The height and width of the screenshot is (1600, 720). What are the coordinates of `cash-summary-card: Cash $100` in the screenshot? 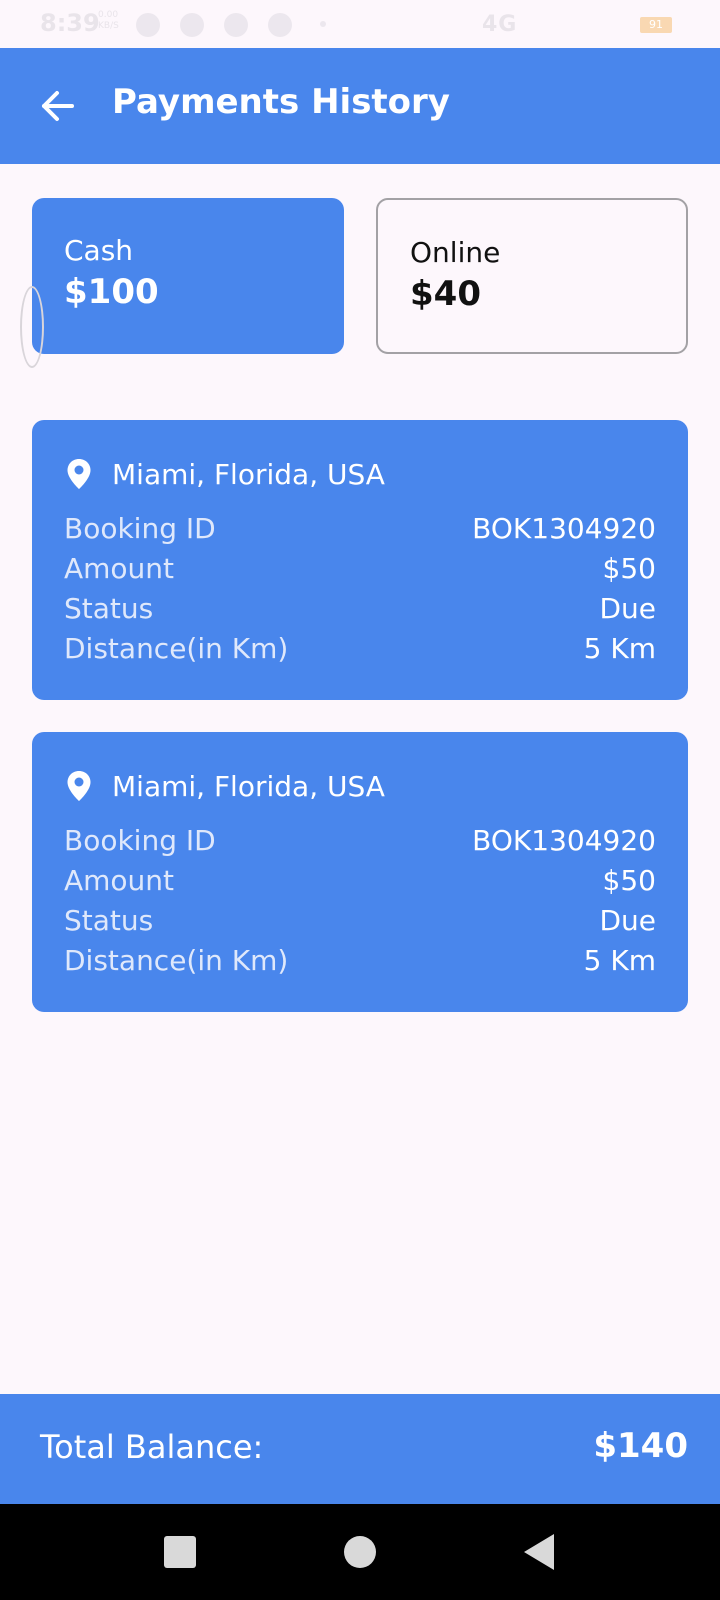 It's located at (188, 276).